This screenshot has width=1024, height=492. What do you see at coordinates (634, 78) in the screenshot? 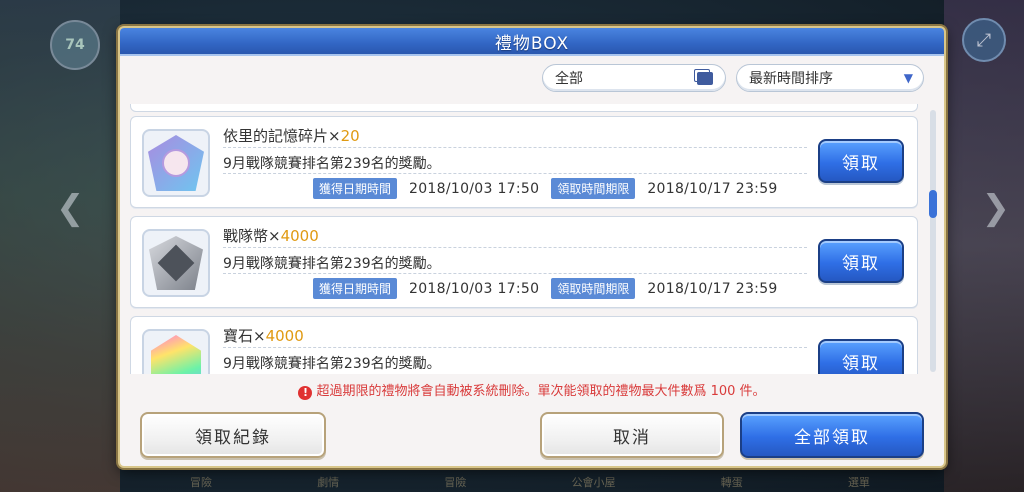
I see `category-filter-dropdown: 全部` at bounding box center [634, 78].